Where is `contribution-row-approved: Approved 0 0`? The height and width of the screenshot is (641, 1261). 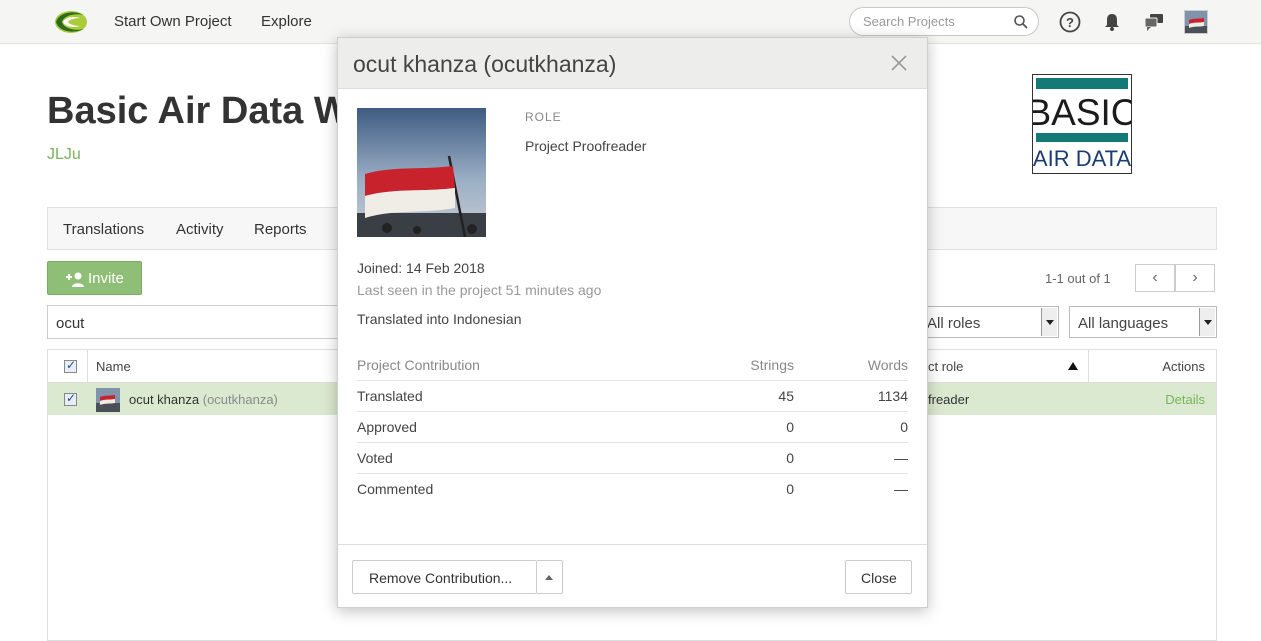
contribution-row-approved: Approved 0 0 is located at coordinates (632, 427).